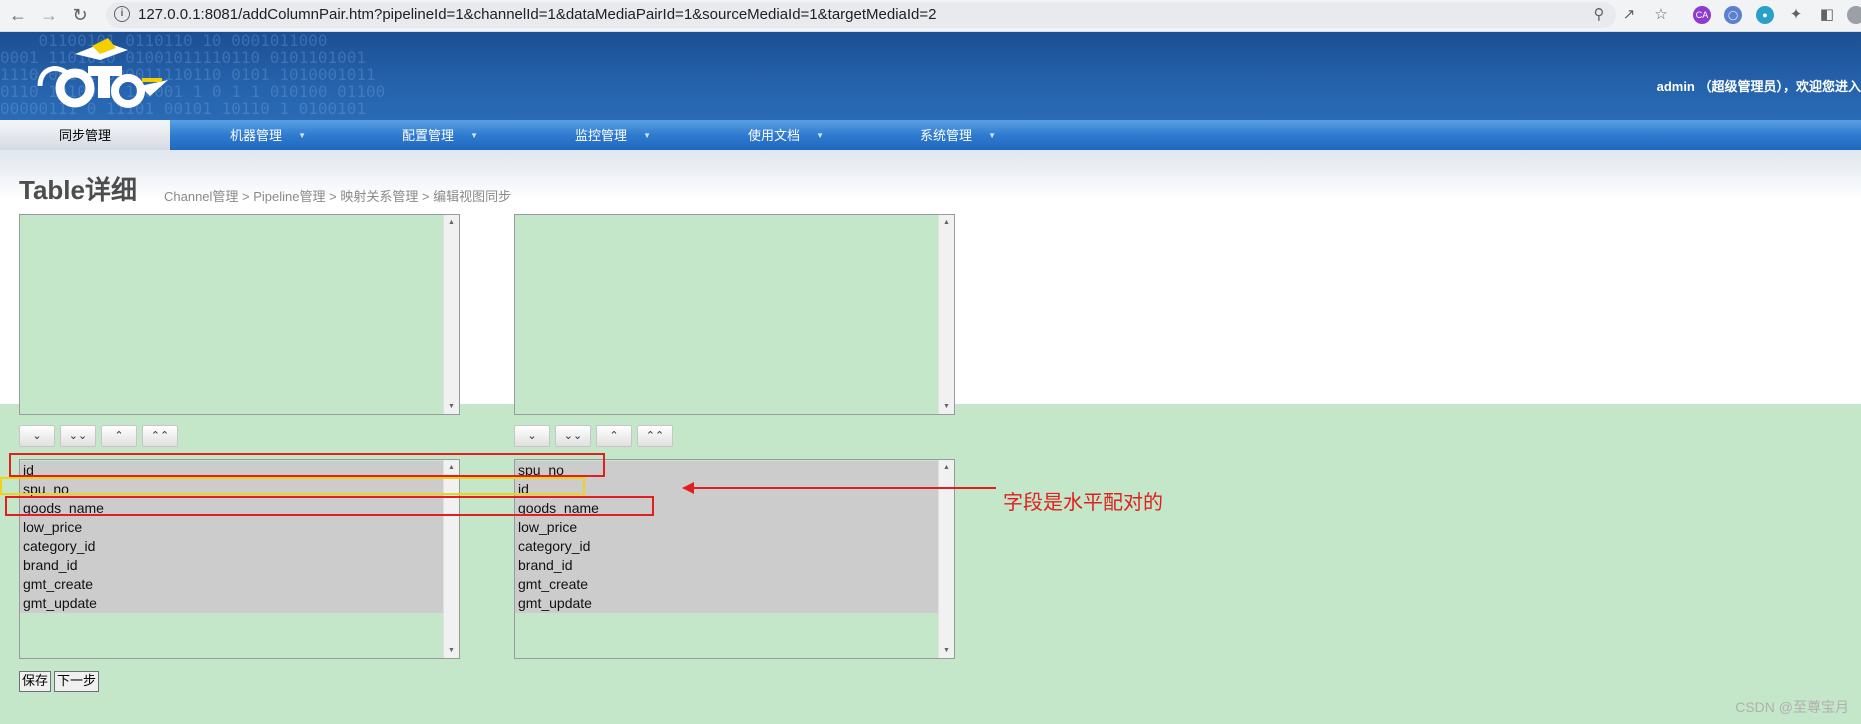  What do you see at coordinates (688, 488) in the screenshot?
I see `annotation-arrow-head-icon` at bounding box center [688, 488].